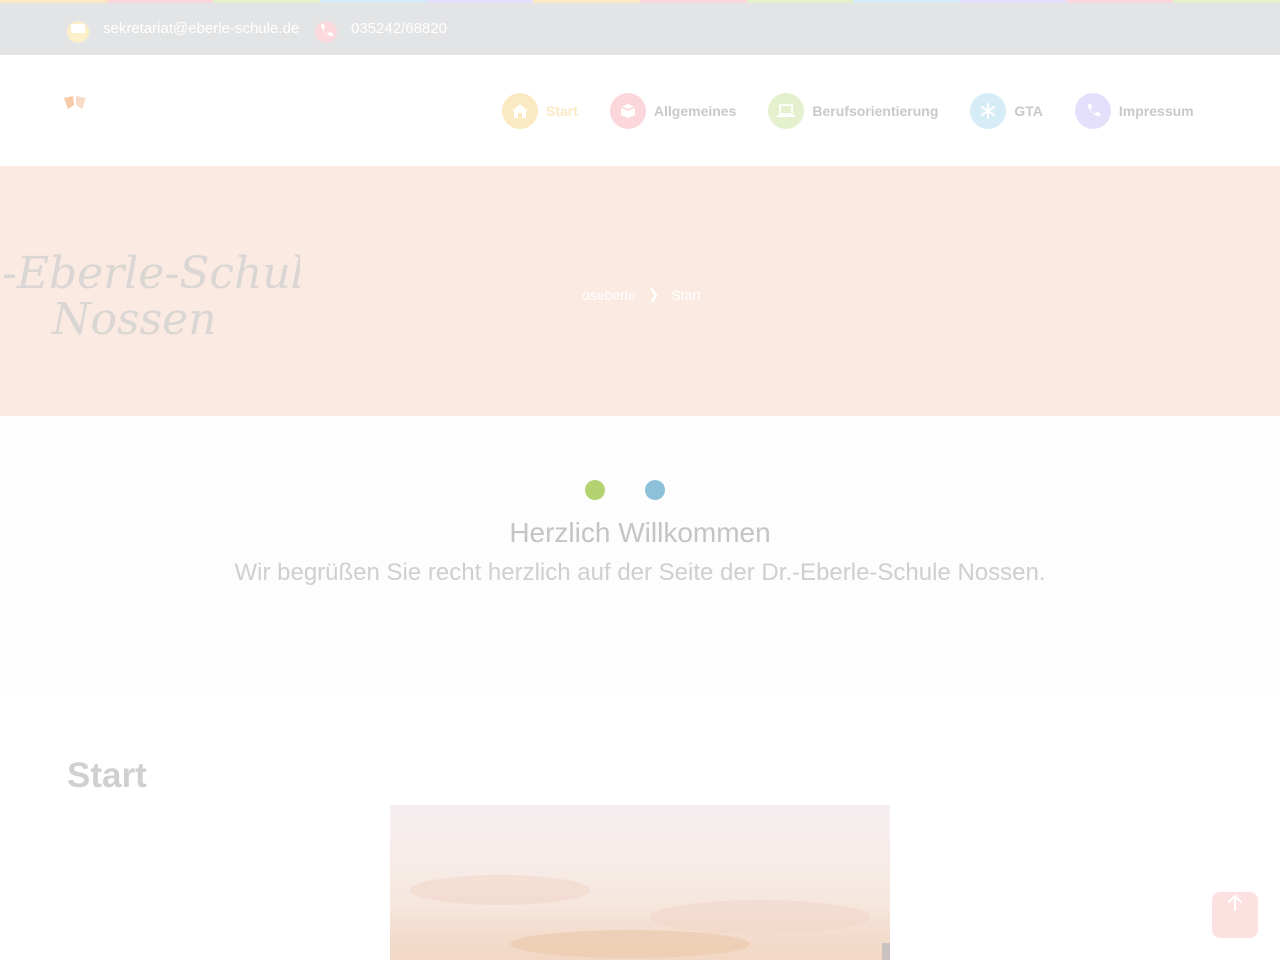 The image size is (1280, 960). I want to click on script-line-2: Nossen, so click(134, 319).